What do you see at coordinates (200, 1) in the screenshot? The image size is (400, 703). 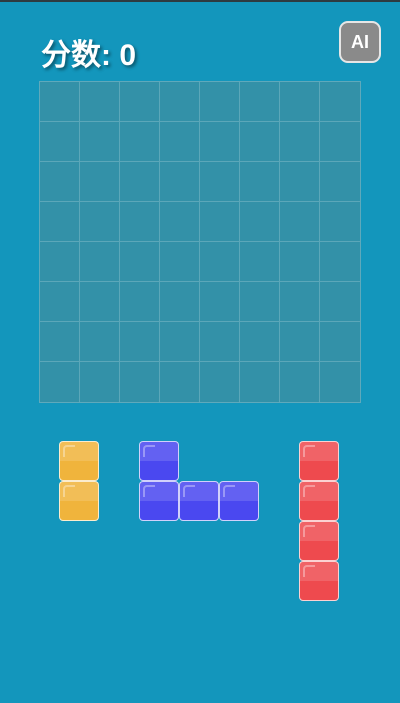 I see `top-edge` at bounding box center [200, 1].